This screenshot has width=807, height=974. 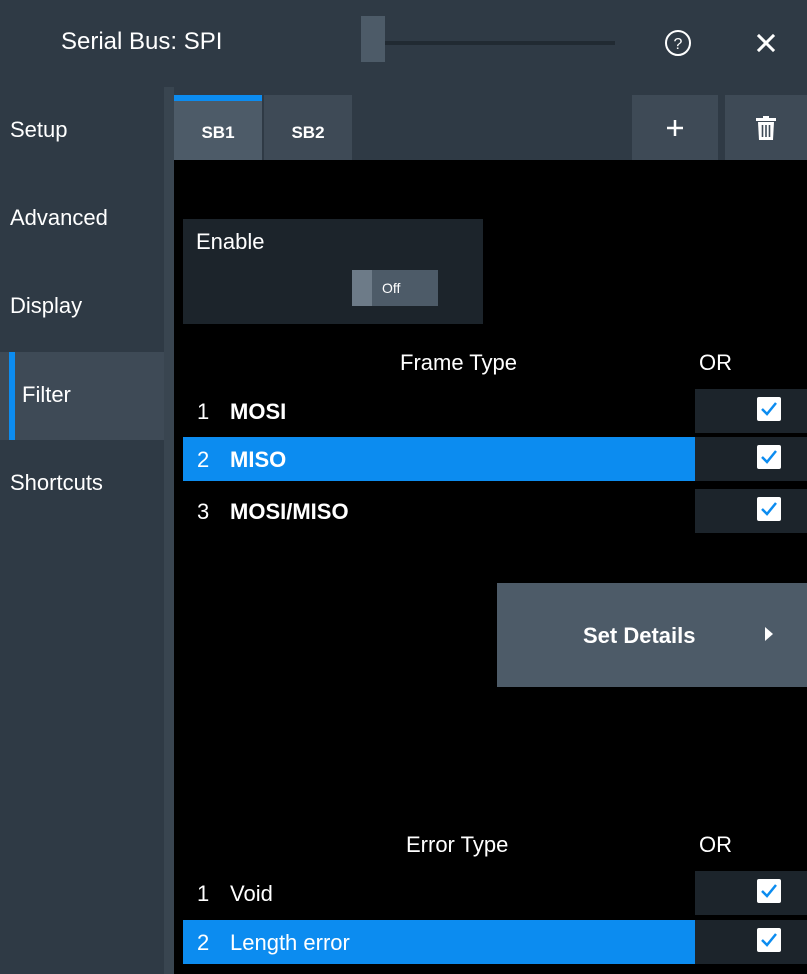 What do you see at coordinates (46, 394) in the screenshot?
I see `sidebar-item-label: Filter` at bounding box center [46, 394].